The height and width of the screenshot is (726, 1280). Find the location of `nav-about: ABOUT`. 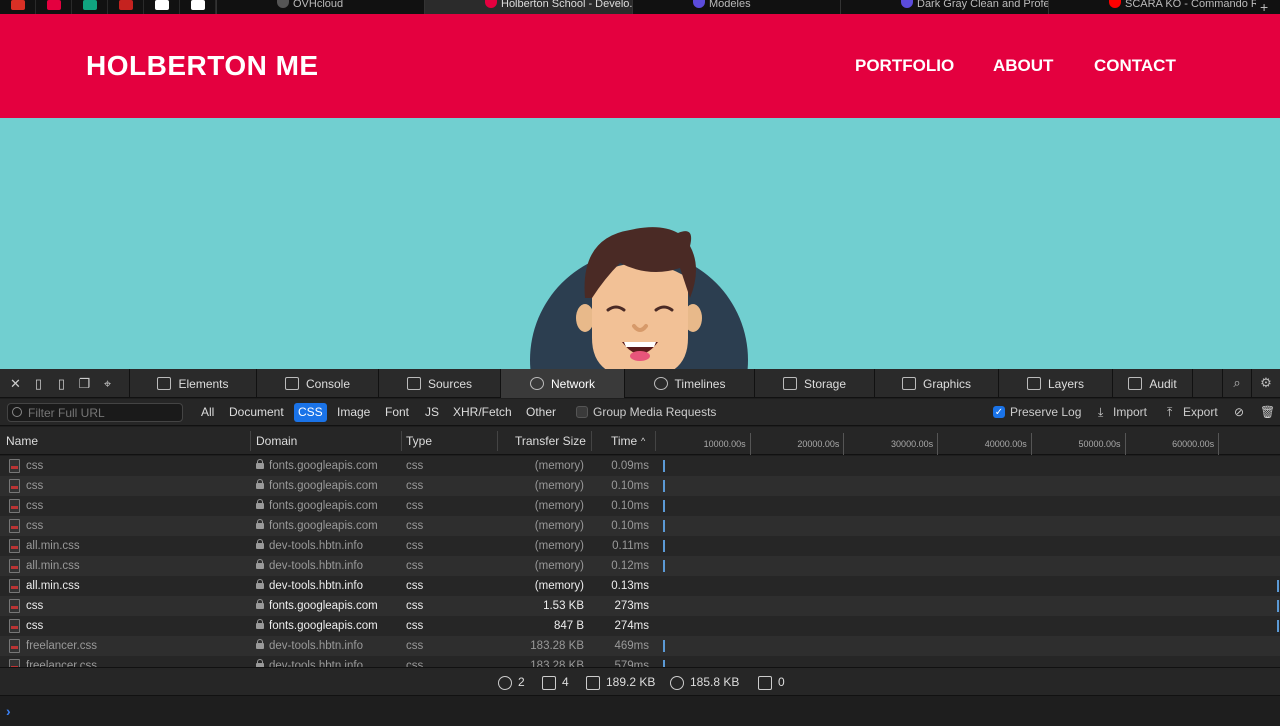

nav-about: ABOUT is located at coordinates (1023, 66).